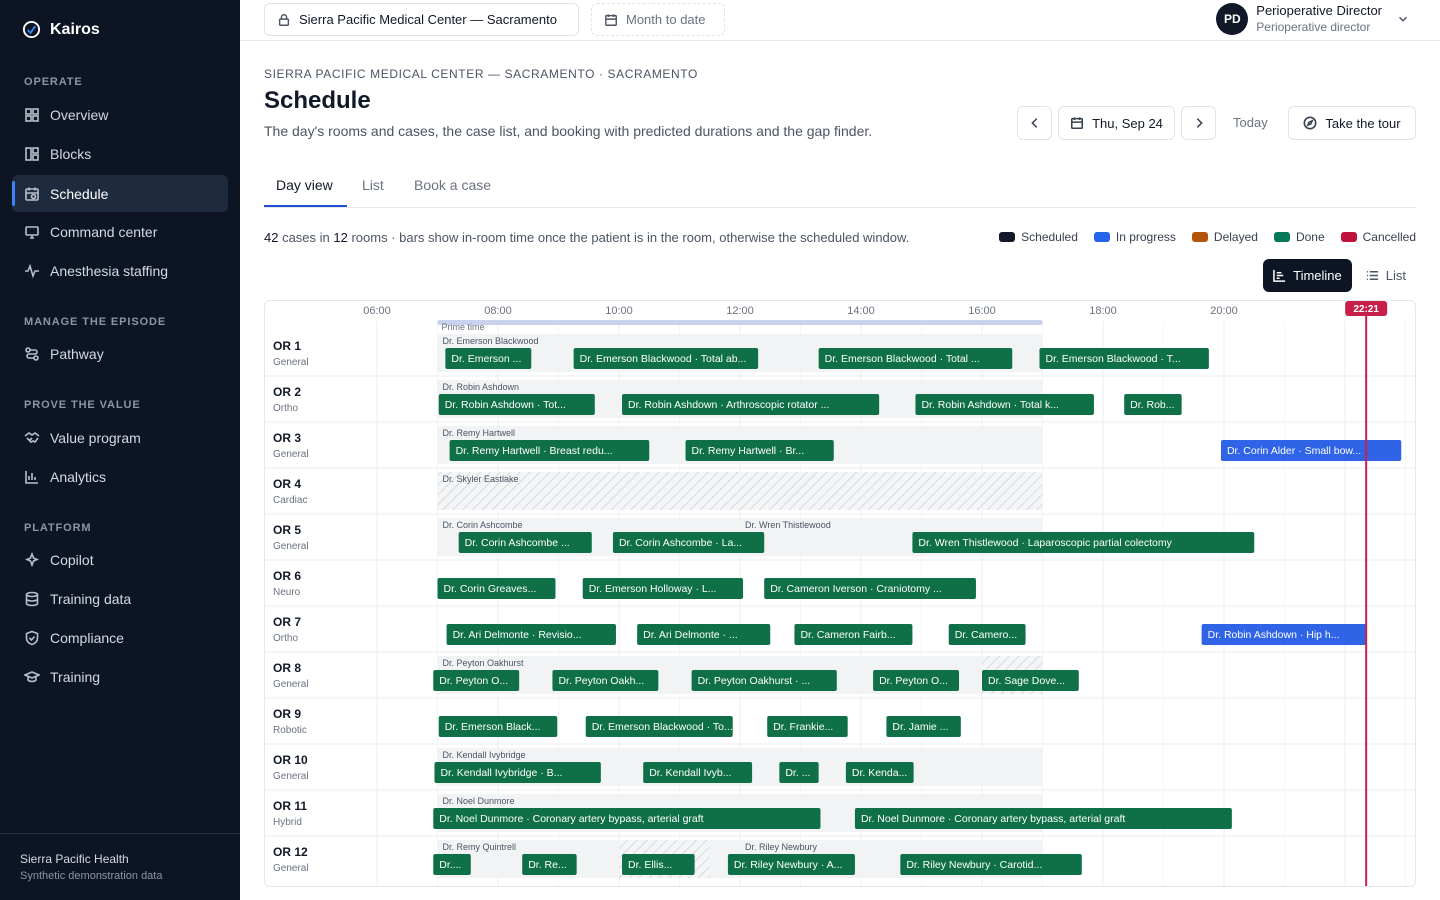 The height and width of the screenshot is (900, 1440). What do you see at coordinates (285, 408) in the screenshot?
I see `room-type: Ortho` at bounding box center [285, 408].